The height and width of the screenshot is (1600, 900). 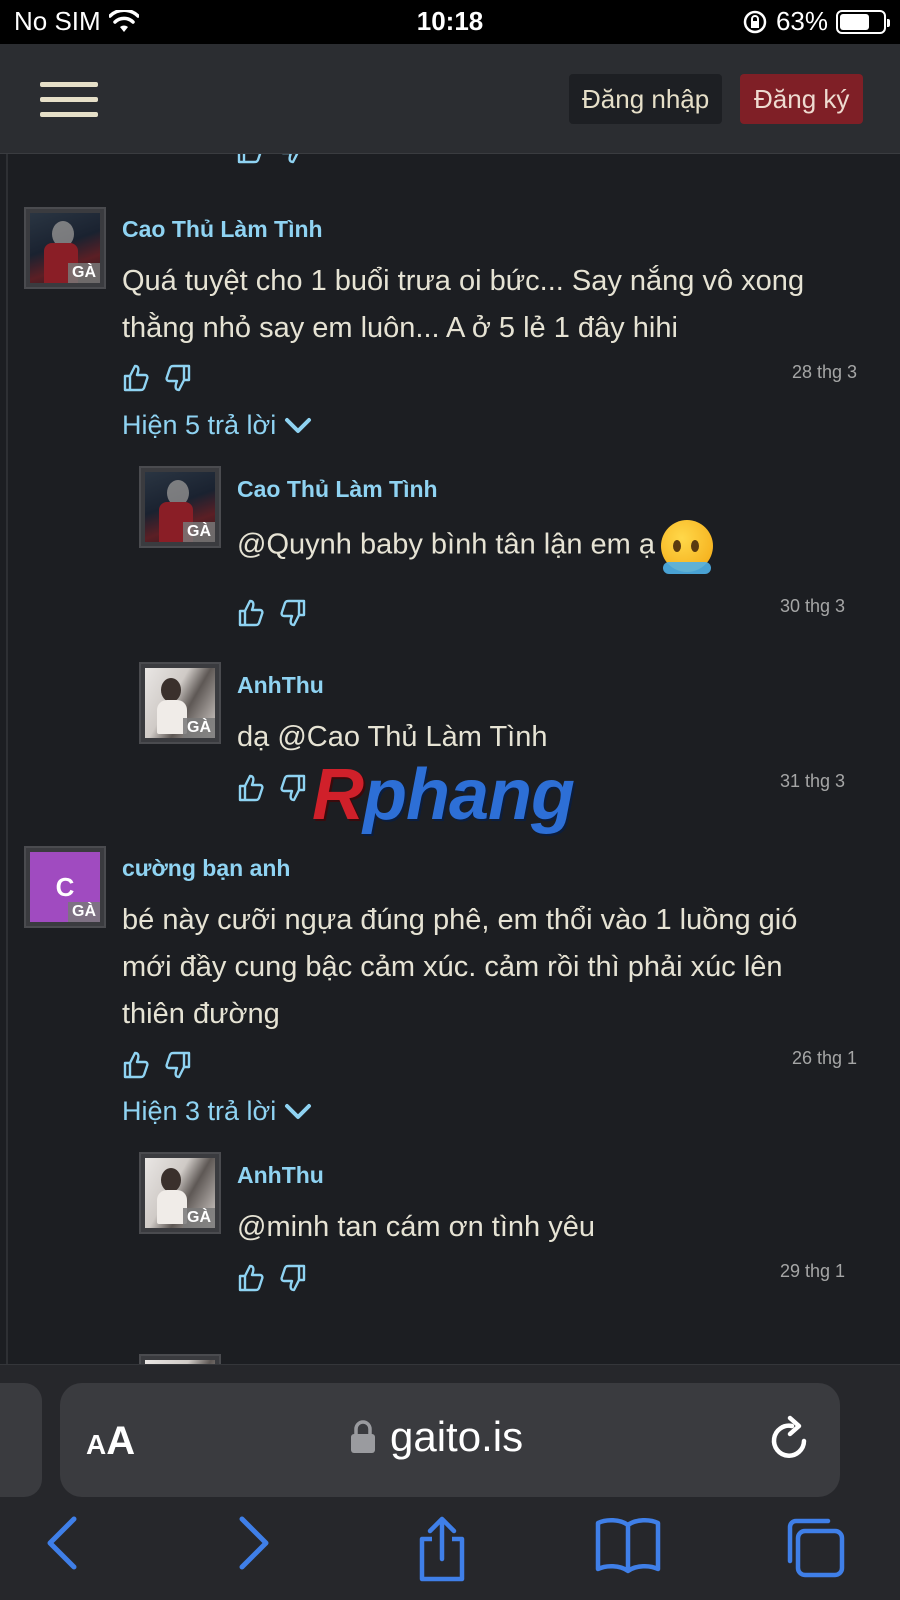 I want to click on address-bar: AA gaito.is, so click(x=450, y=1440).